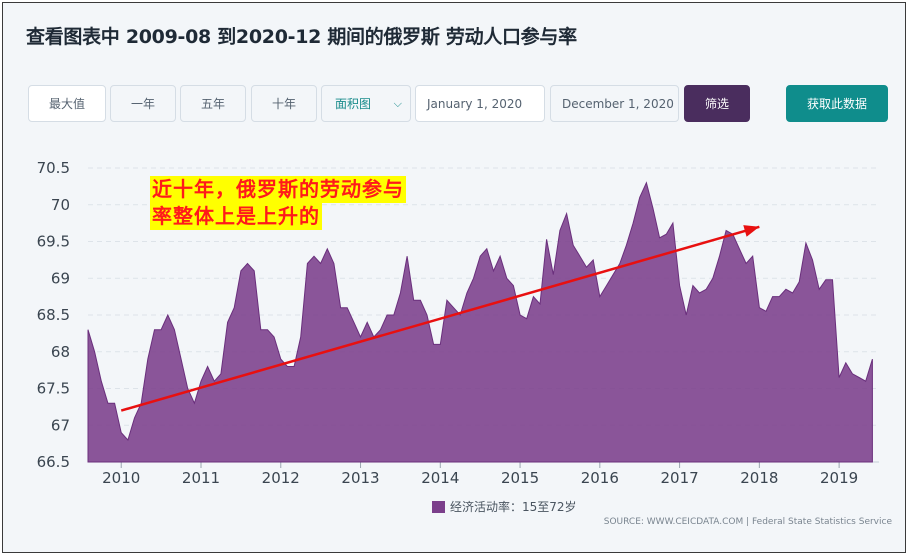 The height and width of the screenshot is (557, 912). I want to click on trend-arrowhead, so click(751, 231).